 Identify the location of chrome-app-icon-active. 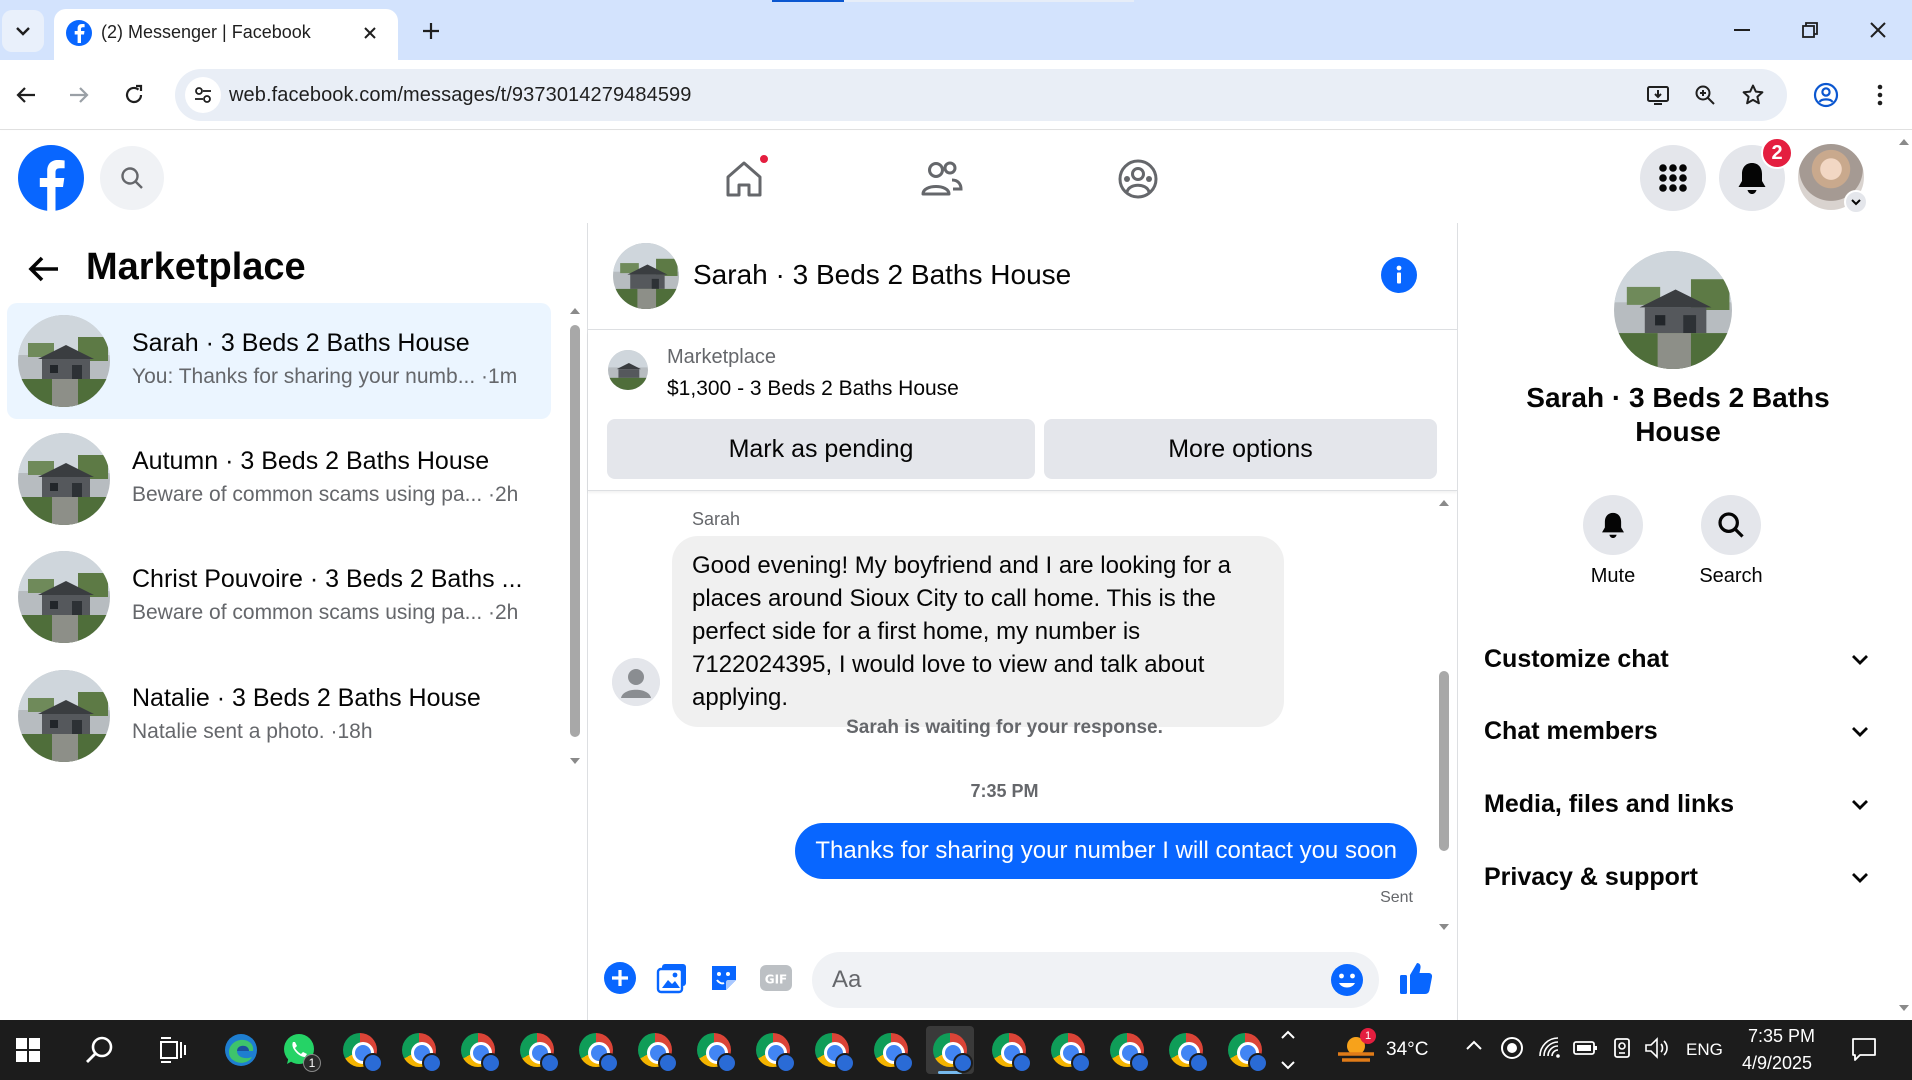
(950, 1050).